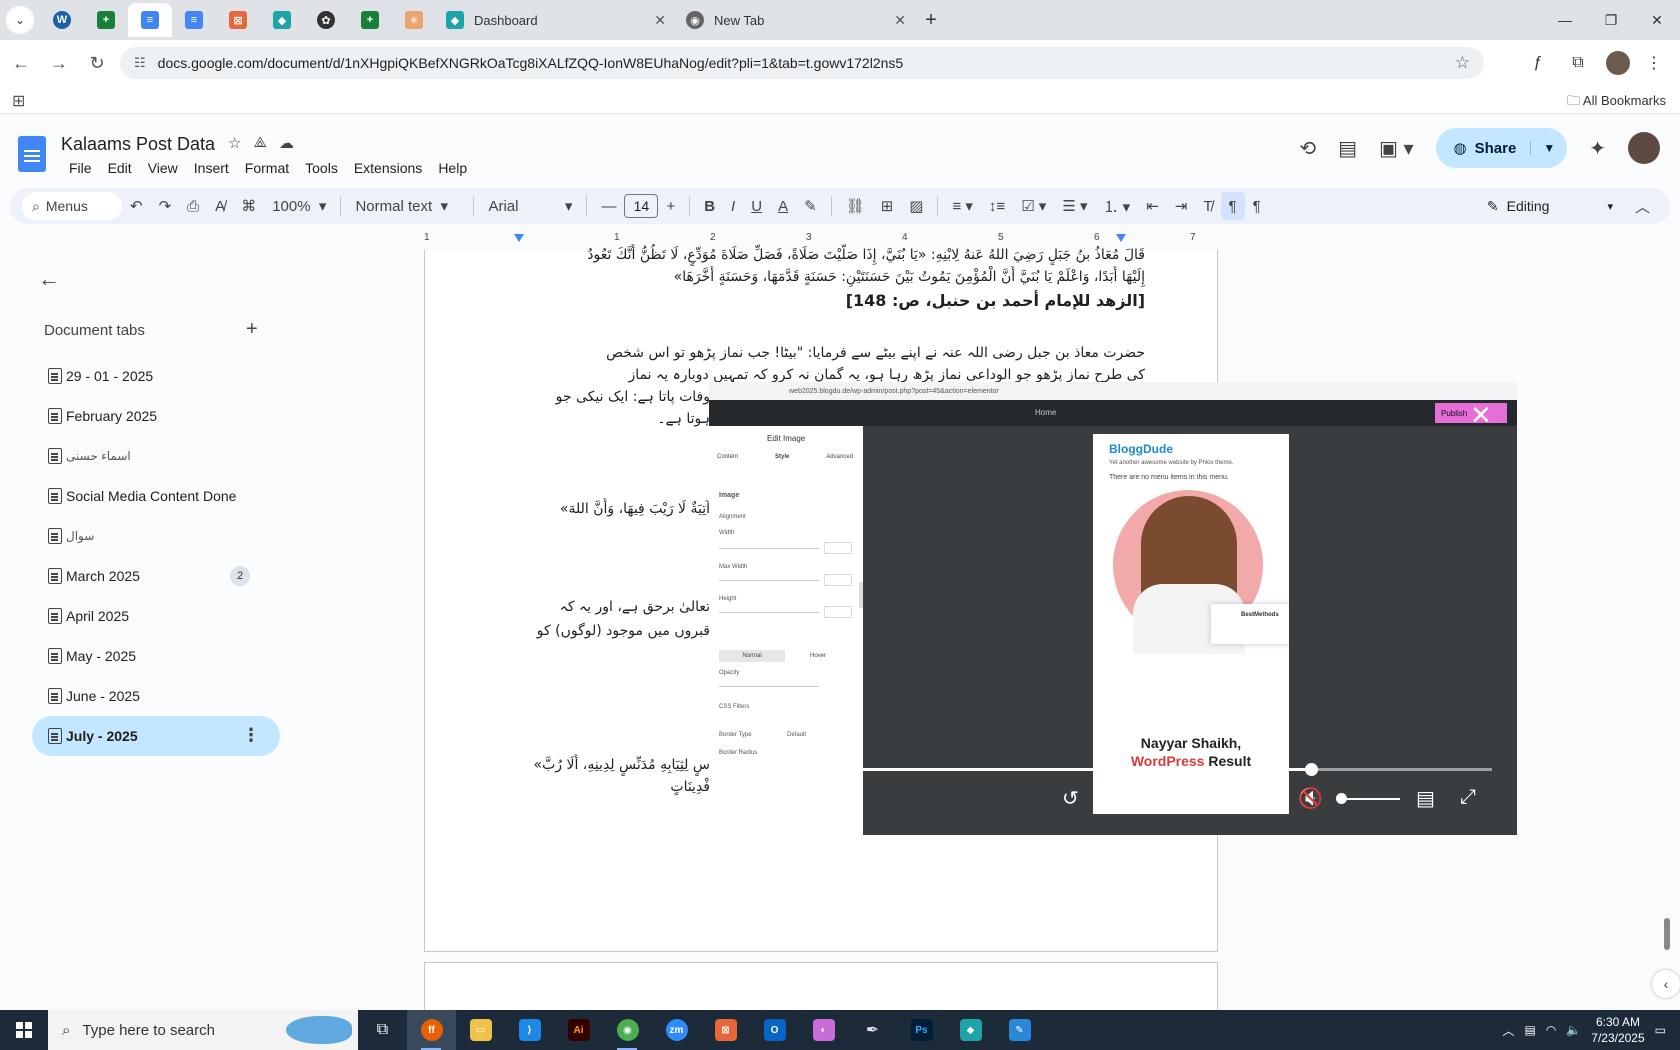 This screenshot has height=1050, width=1680. I want to click on restore-icon: ❐, so click(1611, 20).